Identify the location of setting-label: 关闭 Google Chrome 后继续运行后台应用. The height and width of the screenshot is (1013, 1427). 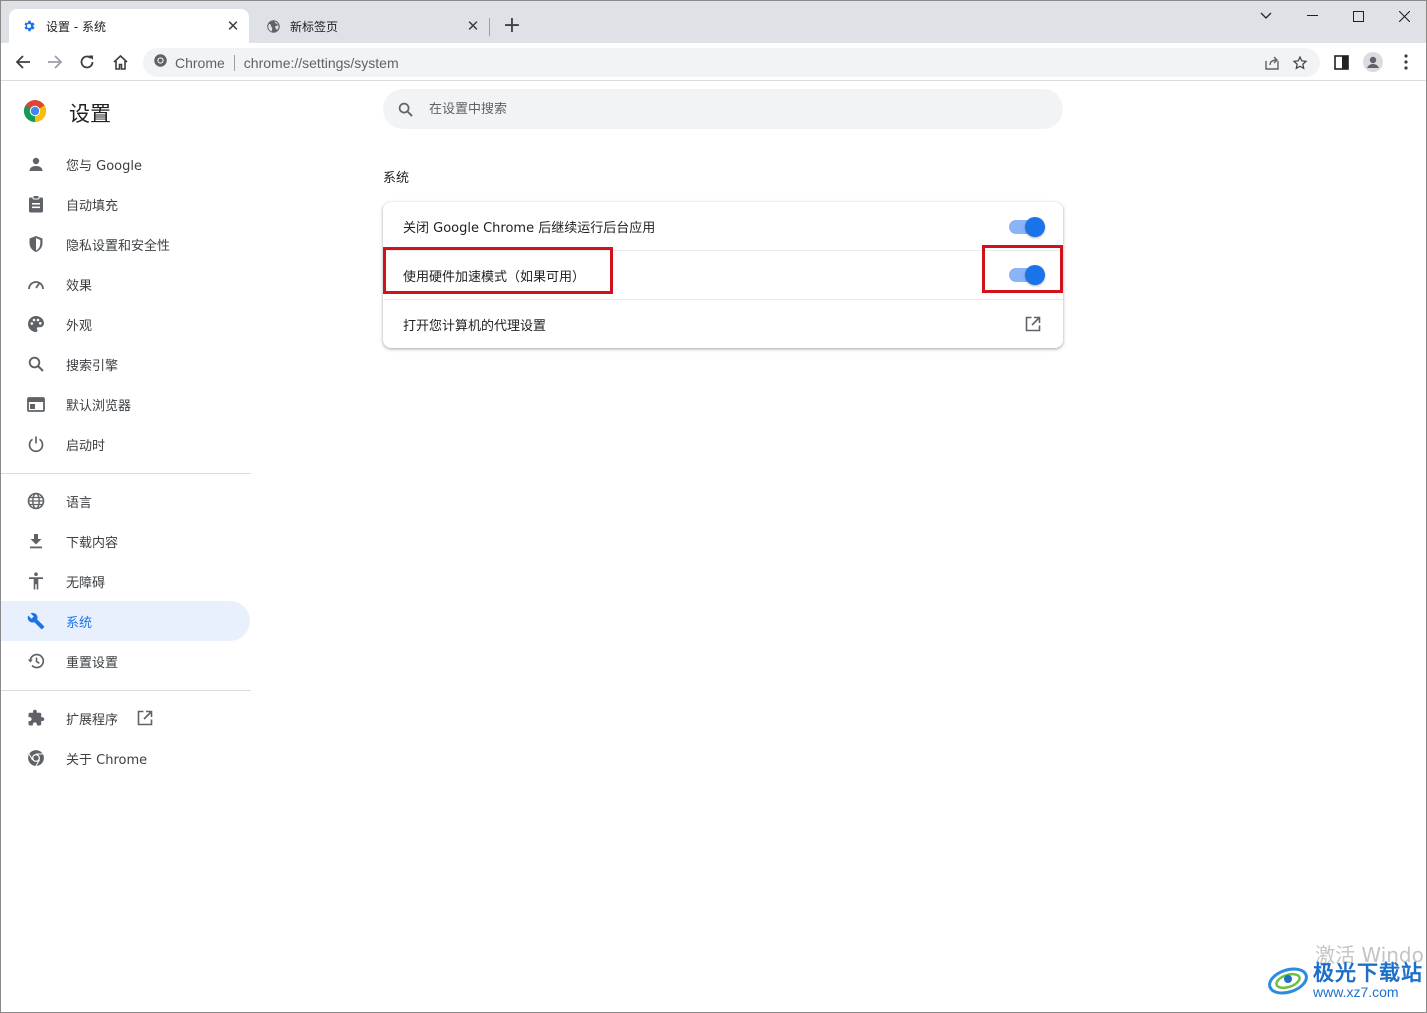
(529, 228).